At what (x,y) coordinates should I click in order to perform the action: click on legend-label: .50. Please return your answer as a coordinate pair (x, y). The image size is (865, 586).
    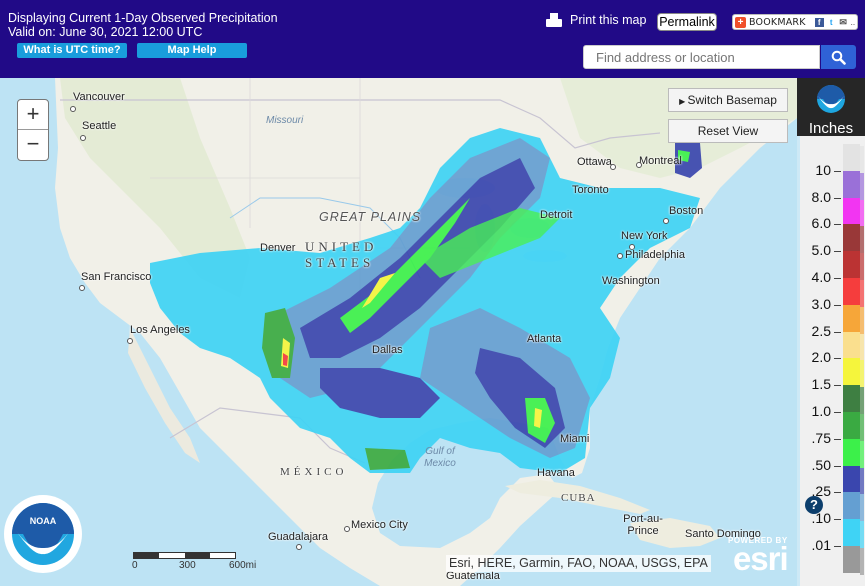
    Looking at the image, I should click on (821, 464).